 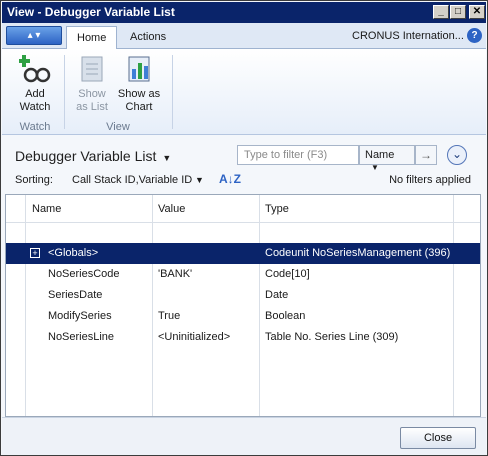 What do you see at coordinates (243, 209) in the screenshot?
I see `grid-header: Name Value Type` at bounding box center [243, 209].